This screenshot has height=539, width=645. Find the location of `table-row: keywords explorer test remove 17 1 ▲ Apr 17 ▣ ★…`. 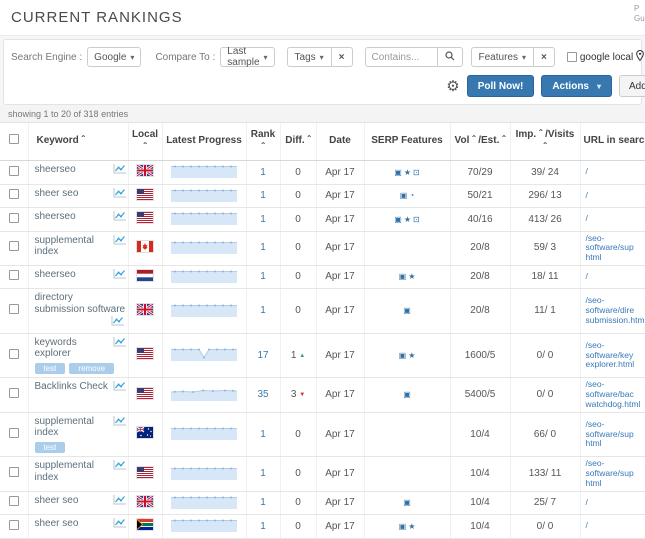

table-row: keywords explorer test remove 17 1 ▲ Apr 17 ▣ ★… is located at coordinates (322, 356).